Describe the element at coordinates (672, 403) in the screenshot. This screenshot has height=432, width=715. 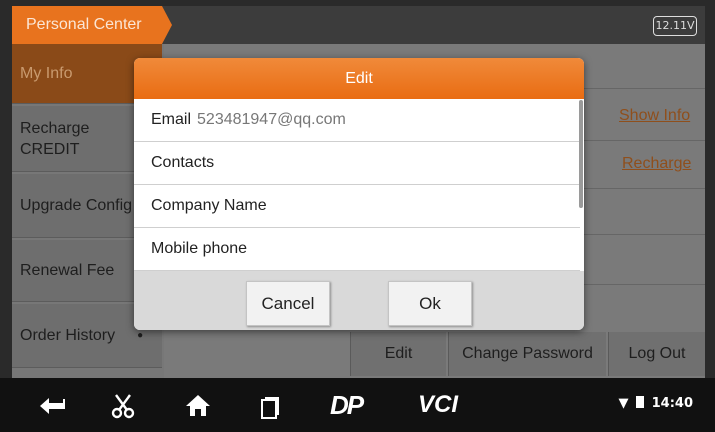
I see `clock: 14:40` at that location.